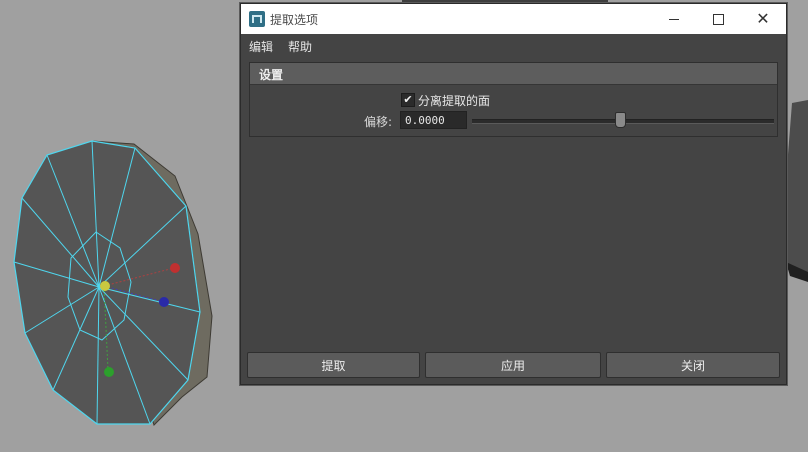  I want to click on menu-bar: 编辑 帮助, so click(513, 45).